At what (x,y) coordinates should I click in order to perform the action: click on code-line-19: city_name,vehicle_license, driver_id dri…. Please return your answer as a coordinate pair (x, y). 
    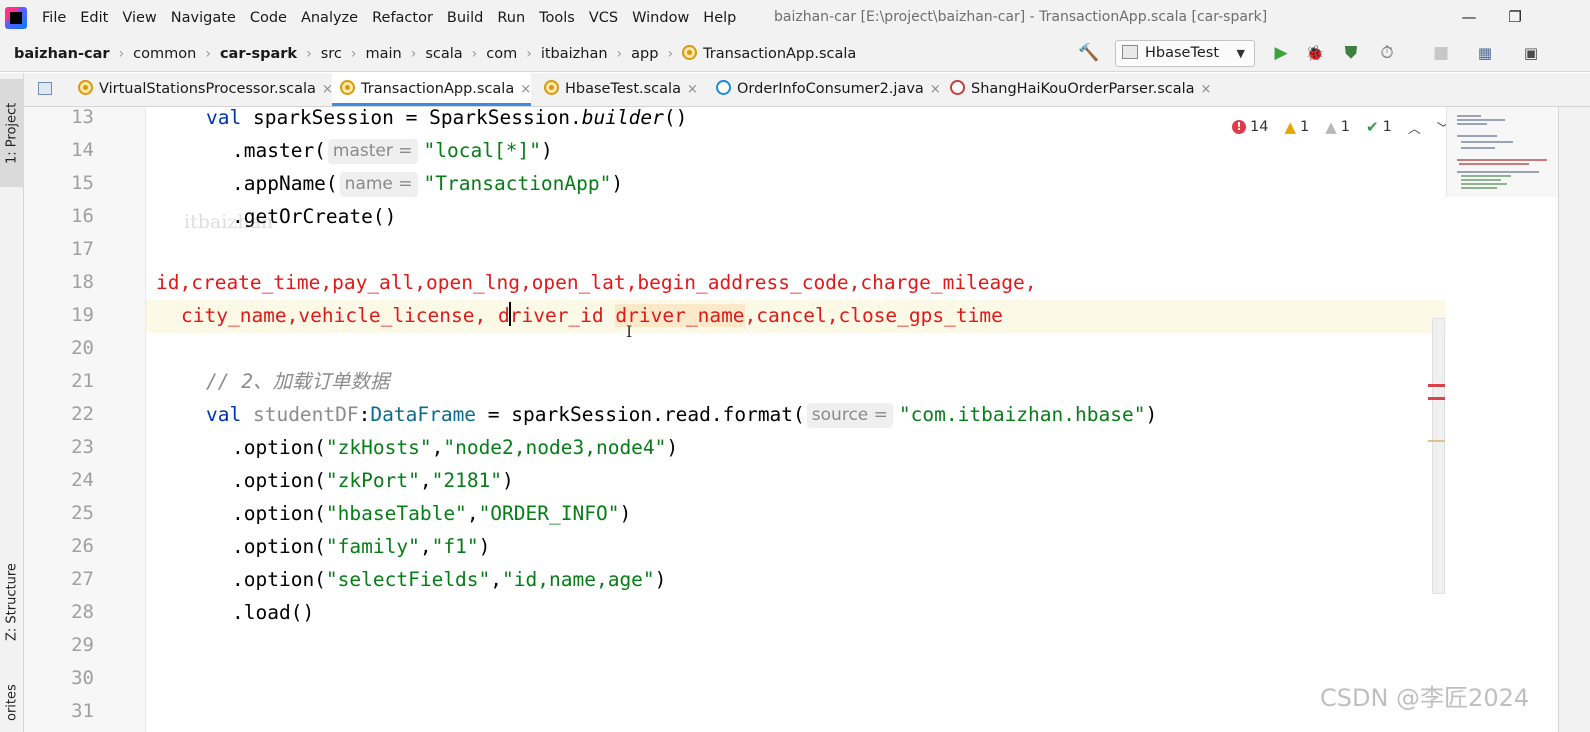
    Looking at the image, I should click on (592, 314).